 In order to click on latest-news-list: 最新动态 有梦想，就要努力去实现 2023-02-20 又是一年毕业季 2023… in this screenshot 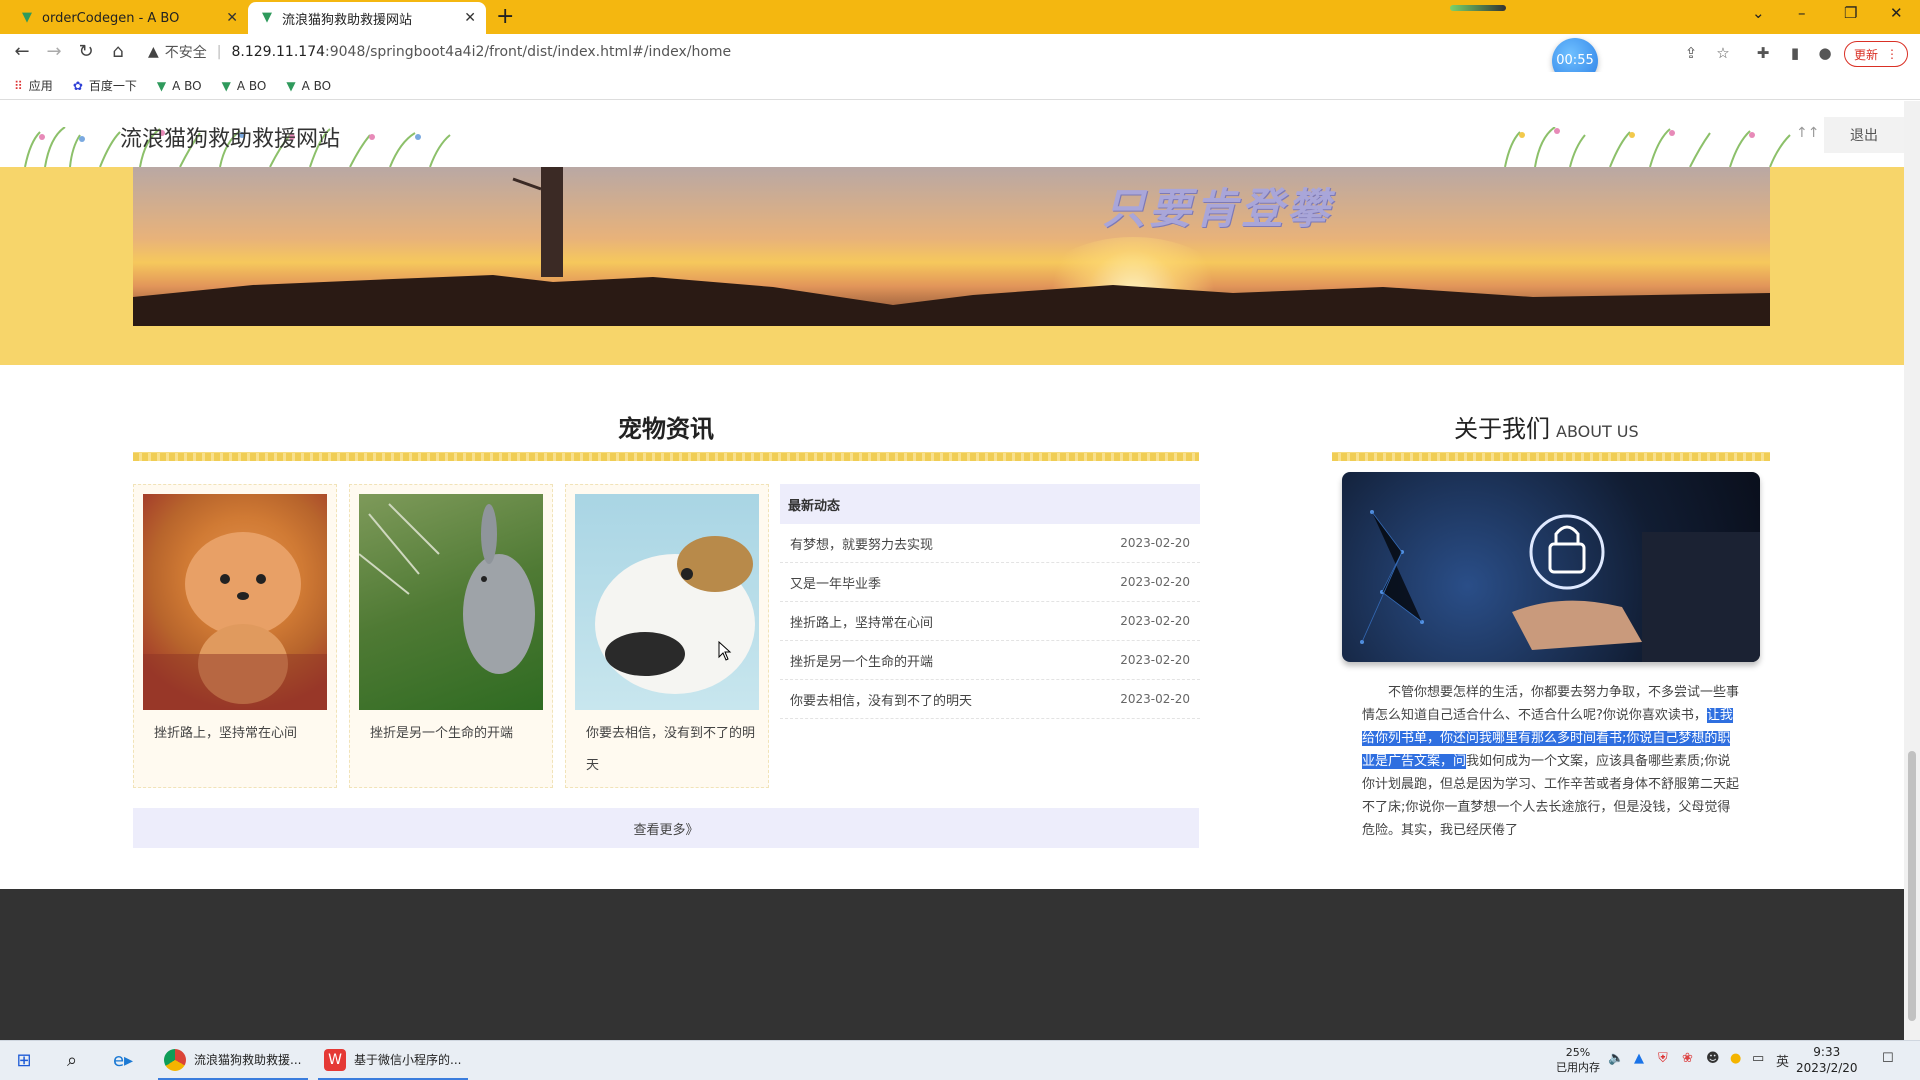, I will do `click(990, 601)`.